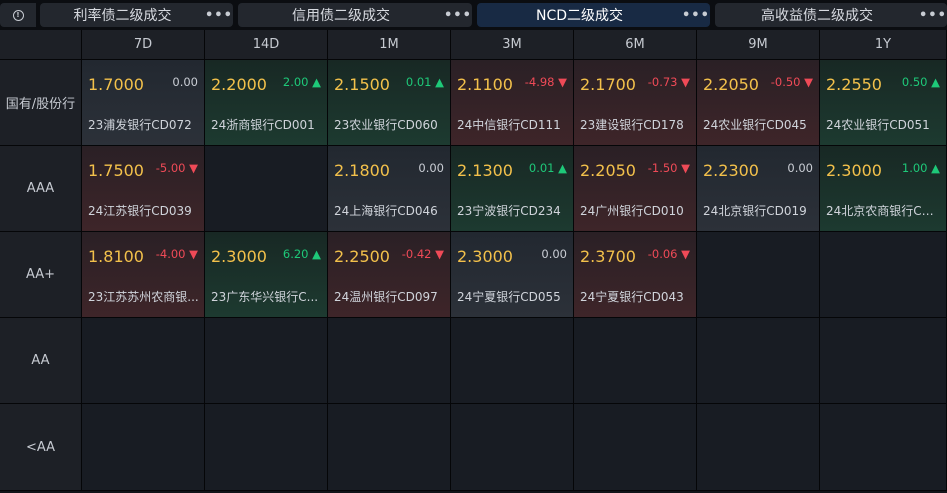 This screenshot has height=493, width=947. Describe the element at coordinates (512, 189) in the screenshot. I see `quote-cell: 2.1300 0.01 ▲ 23宁波银行CD234` at that location.